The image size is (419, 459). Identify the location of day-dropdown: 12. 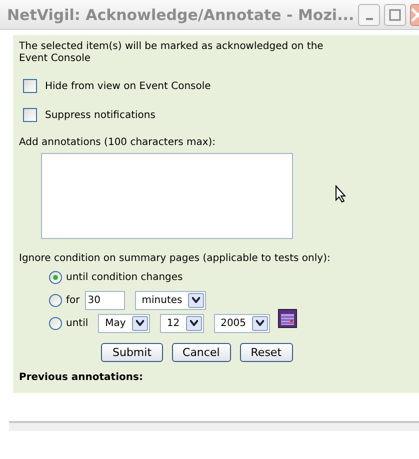
(182, 323).